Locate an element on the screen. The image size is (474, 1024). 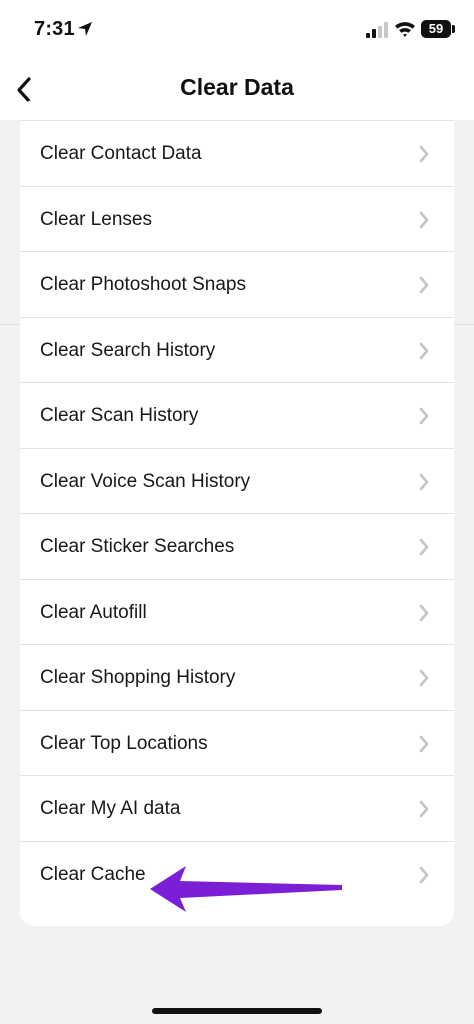
list-item-label: Clear Autofill is located at coordinates (93, 612).